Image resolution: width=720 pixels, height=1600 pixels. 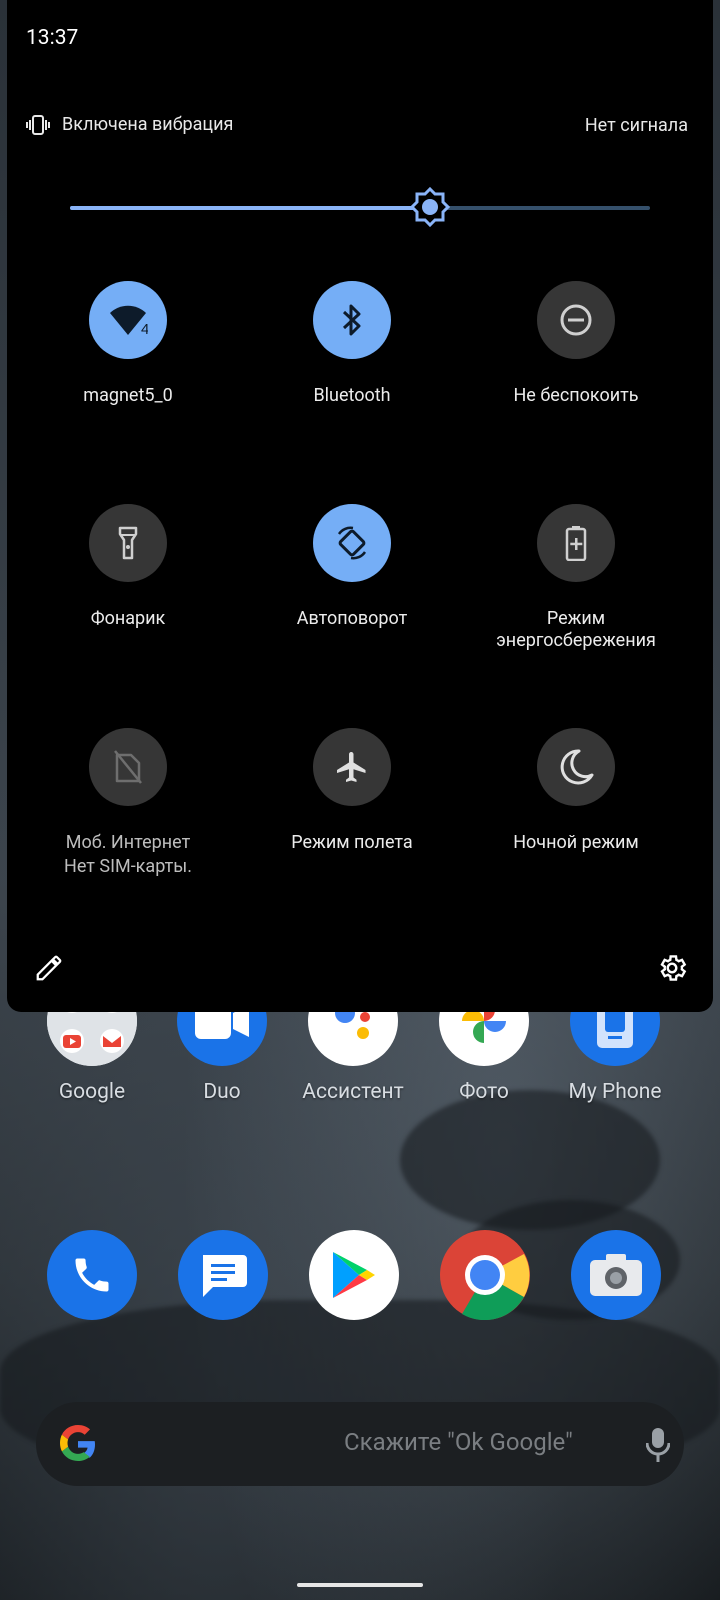 I want to click on dock-play-store, so click(x=354, y=1275).